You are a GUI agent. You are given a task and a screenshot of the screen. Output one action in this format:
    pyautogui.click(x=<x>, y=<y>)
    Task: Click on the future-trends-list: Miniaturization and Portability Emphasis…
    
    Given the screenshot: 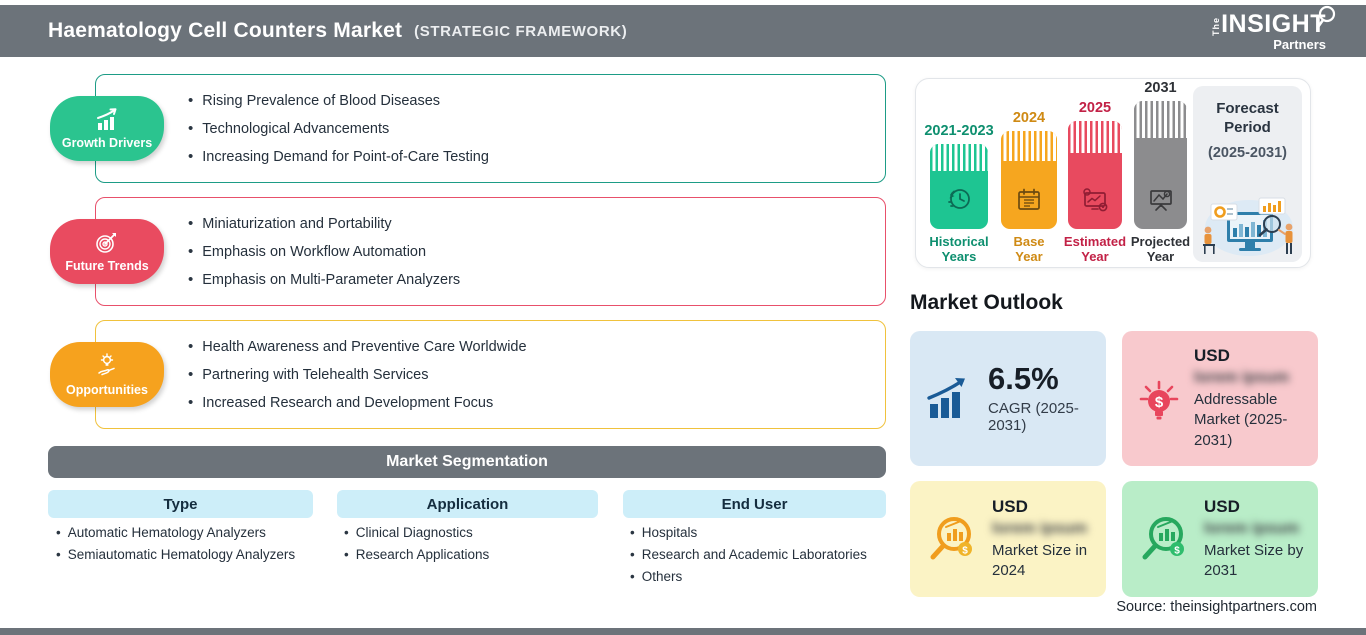 What is the action you would take?
    pyautogui.click(x=490, y=251)
    